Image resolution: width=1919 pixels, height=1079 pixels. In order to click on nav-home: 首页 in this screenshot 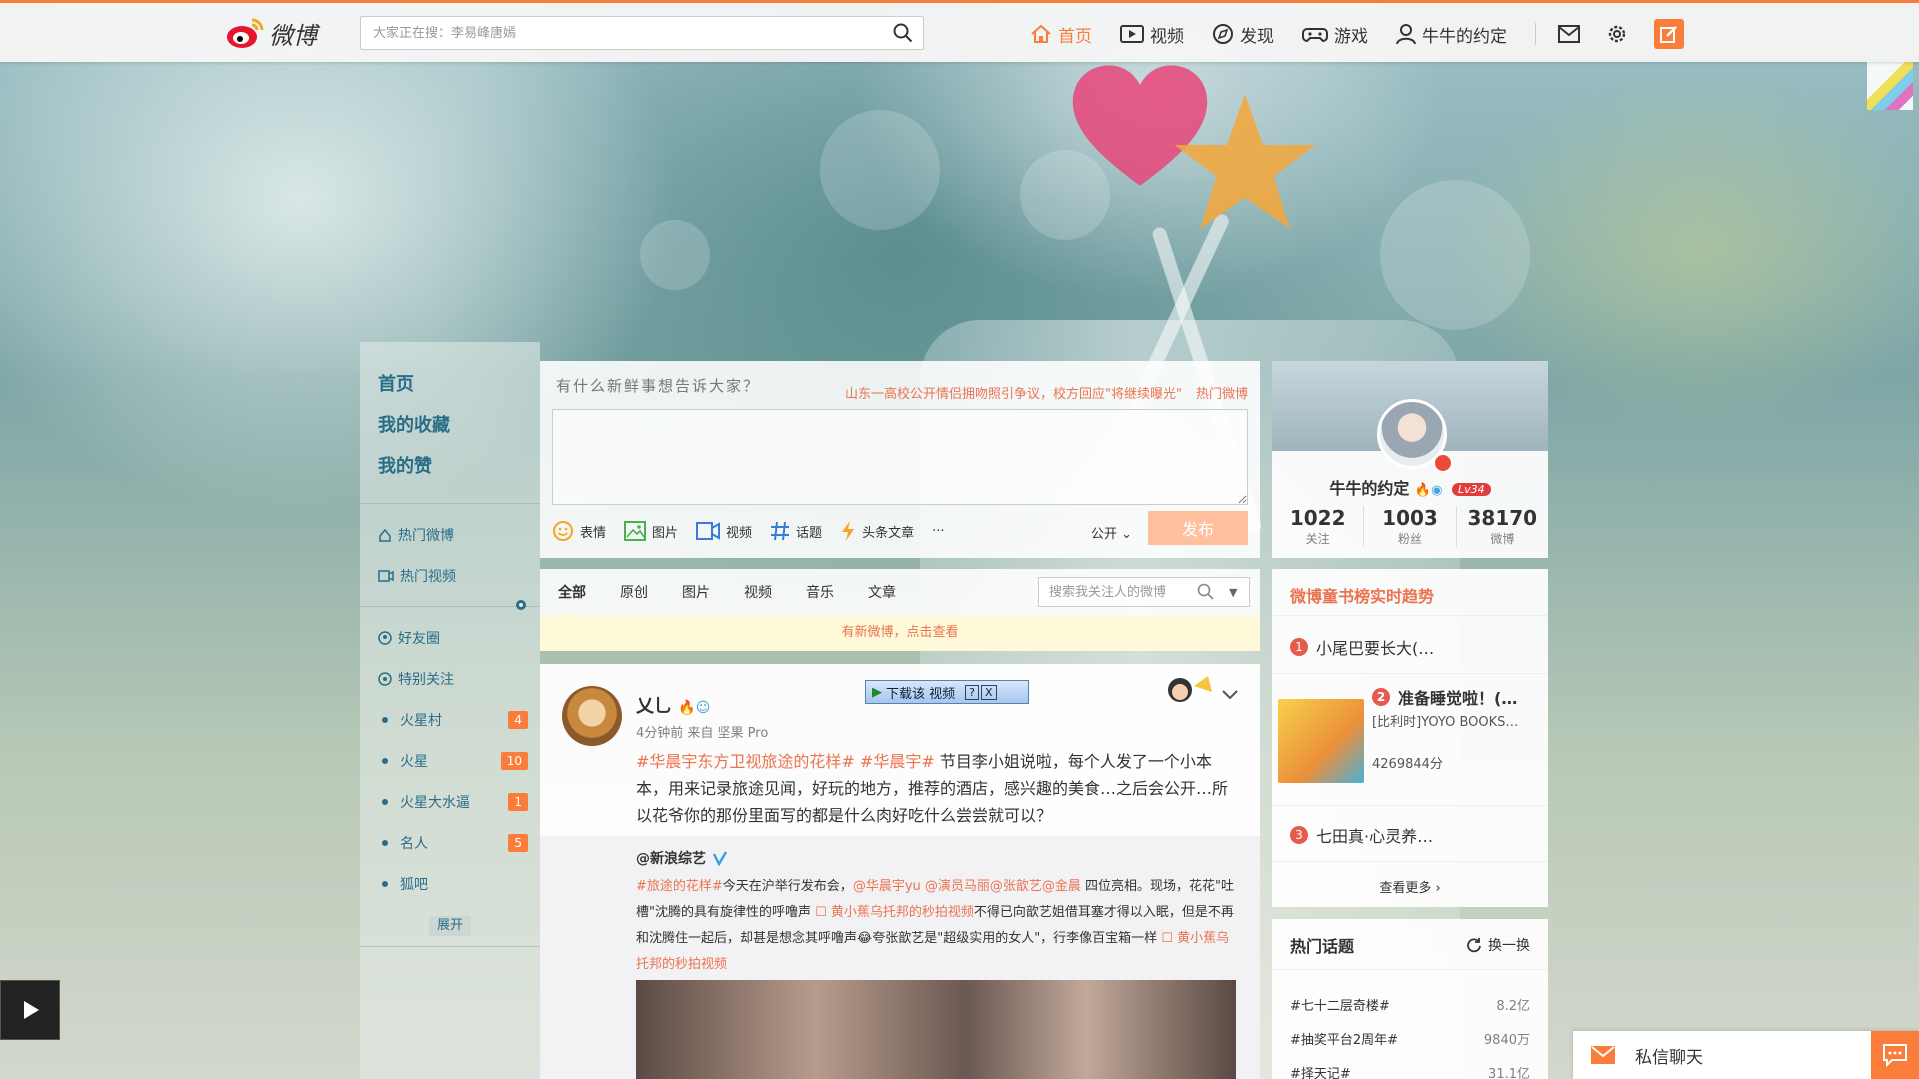, I will do `click(1061, 34)`.